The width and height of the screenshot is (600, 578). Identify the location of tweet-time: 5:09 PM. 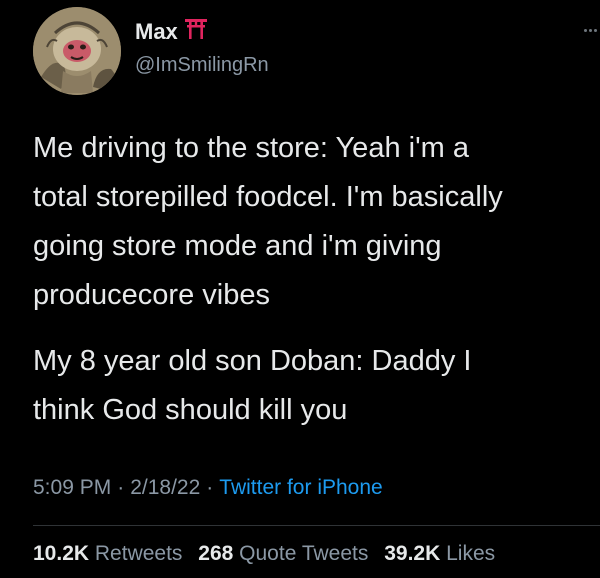
(72, 487).